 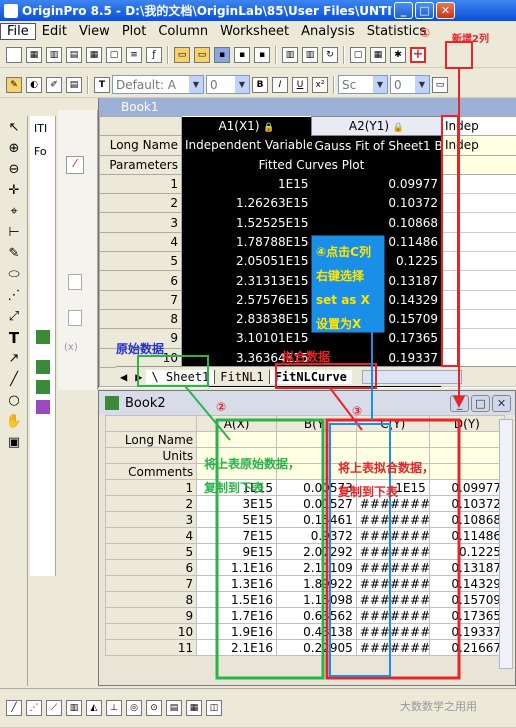 What do you see at coordinates (246, 242) in the screenshot?
I see `table-cell: 1.78788E15` at bounding box center [246, 242].